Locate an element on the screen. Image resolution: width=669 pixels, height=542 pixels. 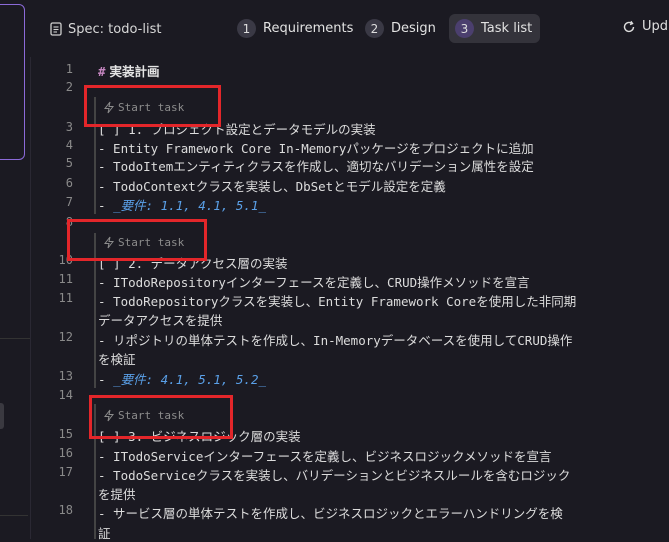
line-number: 18 is located at coordinates (65, 510).